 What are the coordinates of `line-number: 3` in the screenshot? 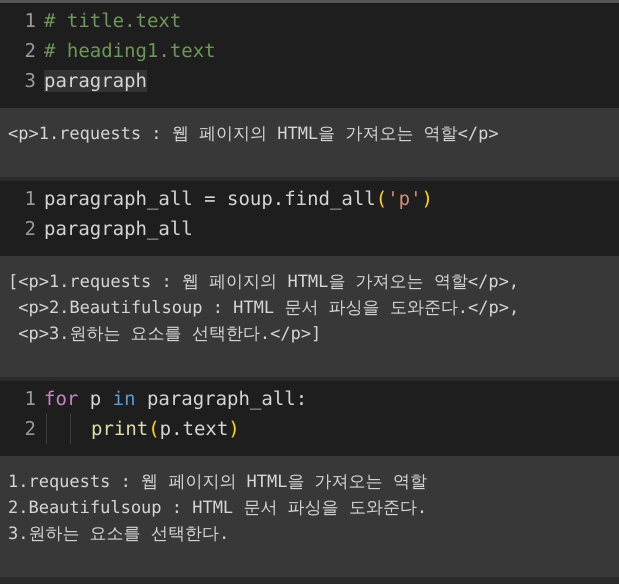 It's located at (30, 81).